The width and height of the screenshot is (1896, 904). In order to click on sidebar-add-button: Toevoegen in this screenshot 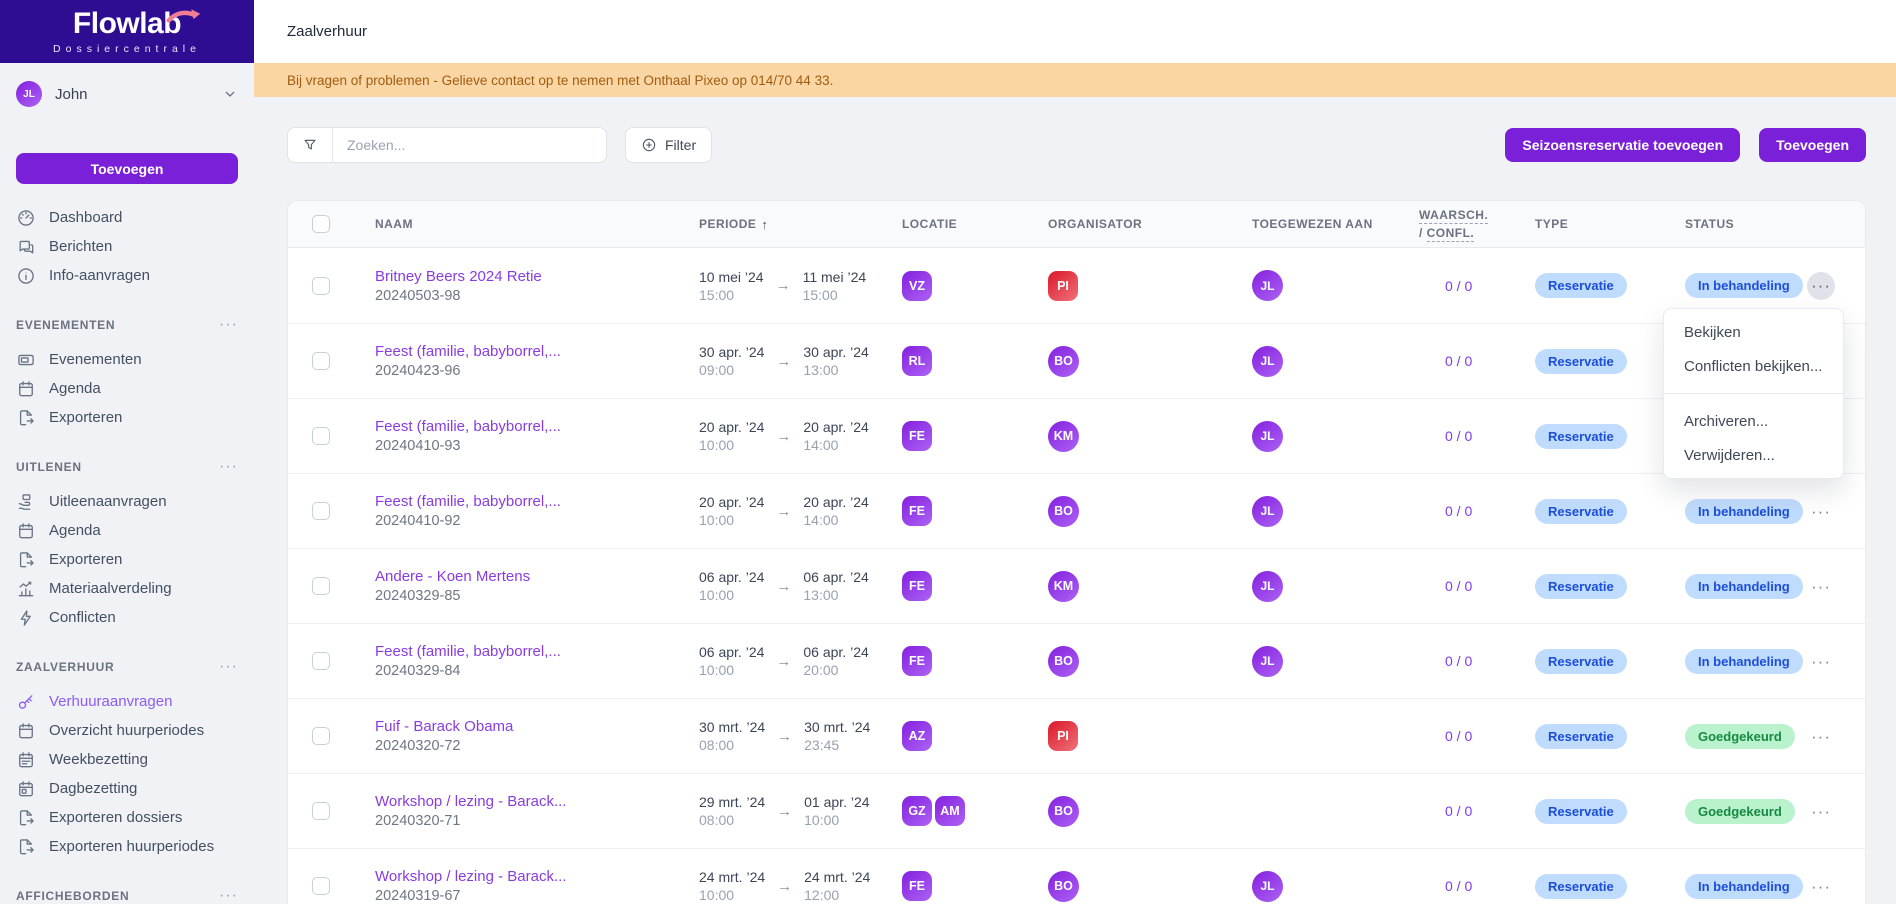, I will do `click(127, 168)`.